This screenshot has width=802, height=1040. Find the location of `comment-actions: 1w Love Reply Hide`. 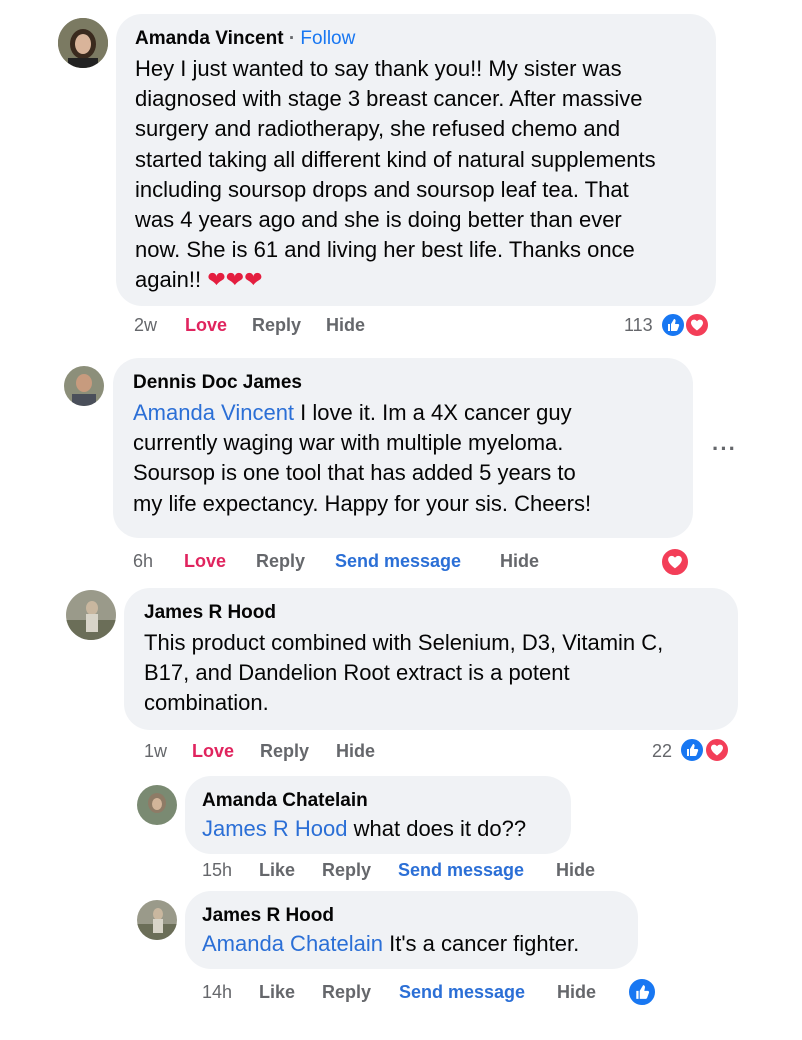

comment-actions: 1w Love Reply Hide is located at coordinates (274, 752).